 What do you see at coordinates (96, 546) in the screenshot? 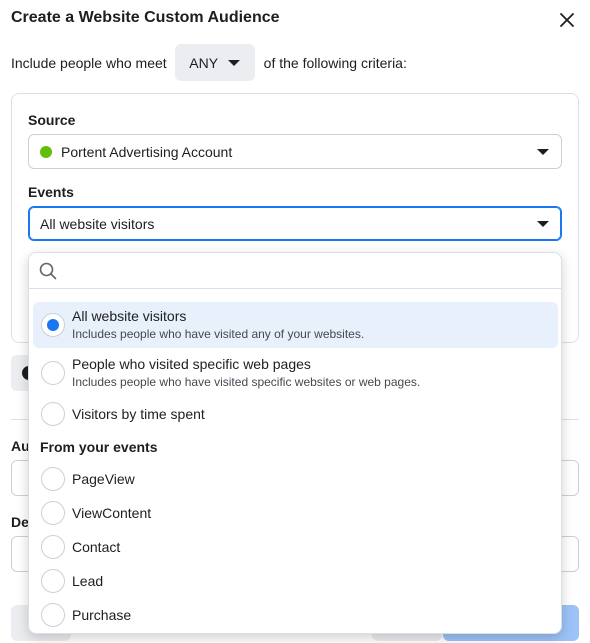
I see `option-title: Contact` at bounding box center [96, 546].